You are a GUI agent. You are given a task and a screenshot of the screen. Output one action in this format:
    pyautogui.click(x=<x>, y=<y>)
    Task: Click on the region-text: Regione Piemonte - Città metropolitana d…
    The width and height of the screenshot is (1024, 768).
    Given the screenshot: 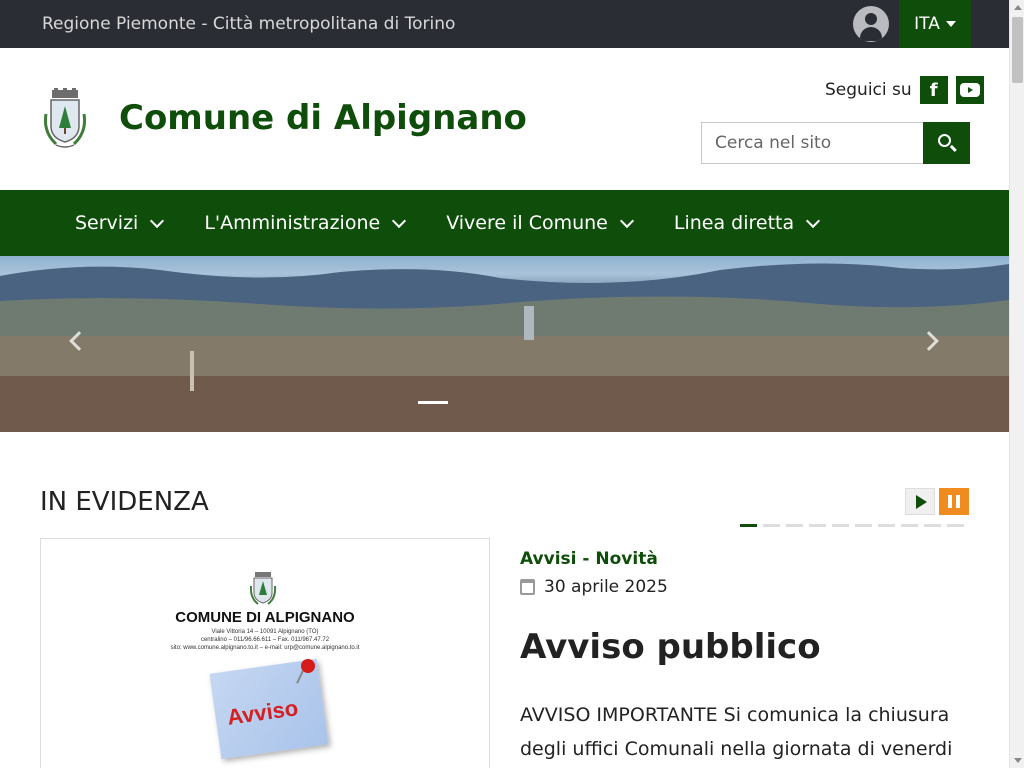 What is the action you would take?
    pyautogui.click(x=248, y=24)
    